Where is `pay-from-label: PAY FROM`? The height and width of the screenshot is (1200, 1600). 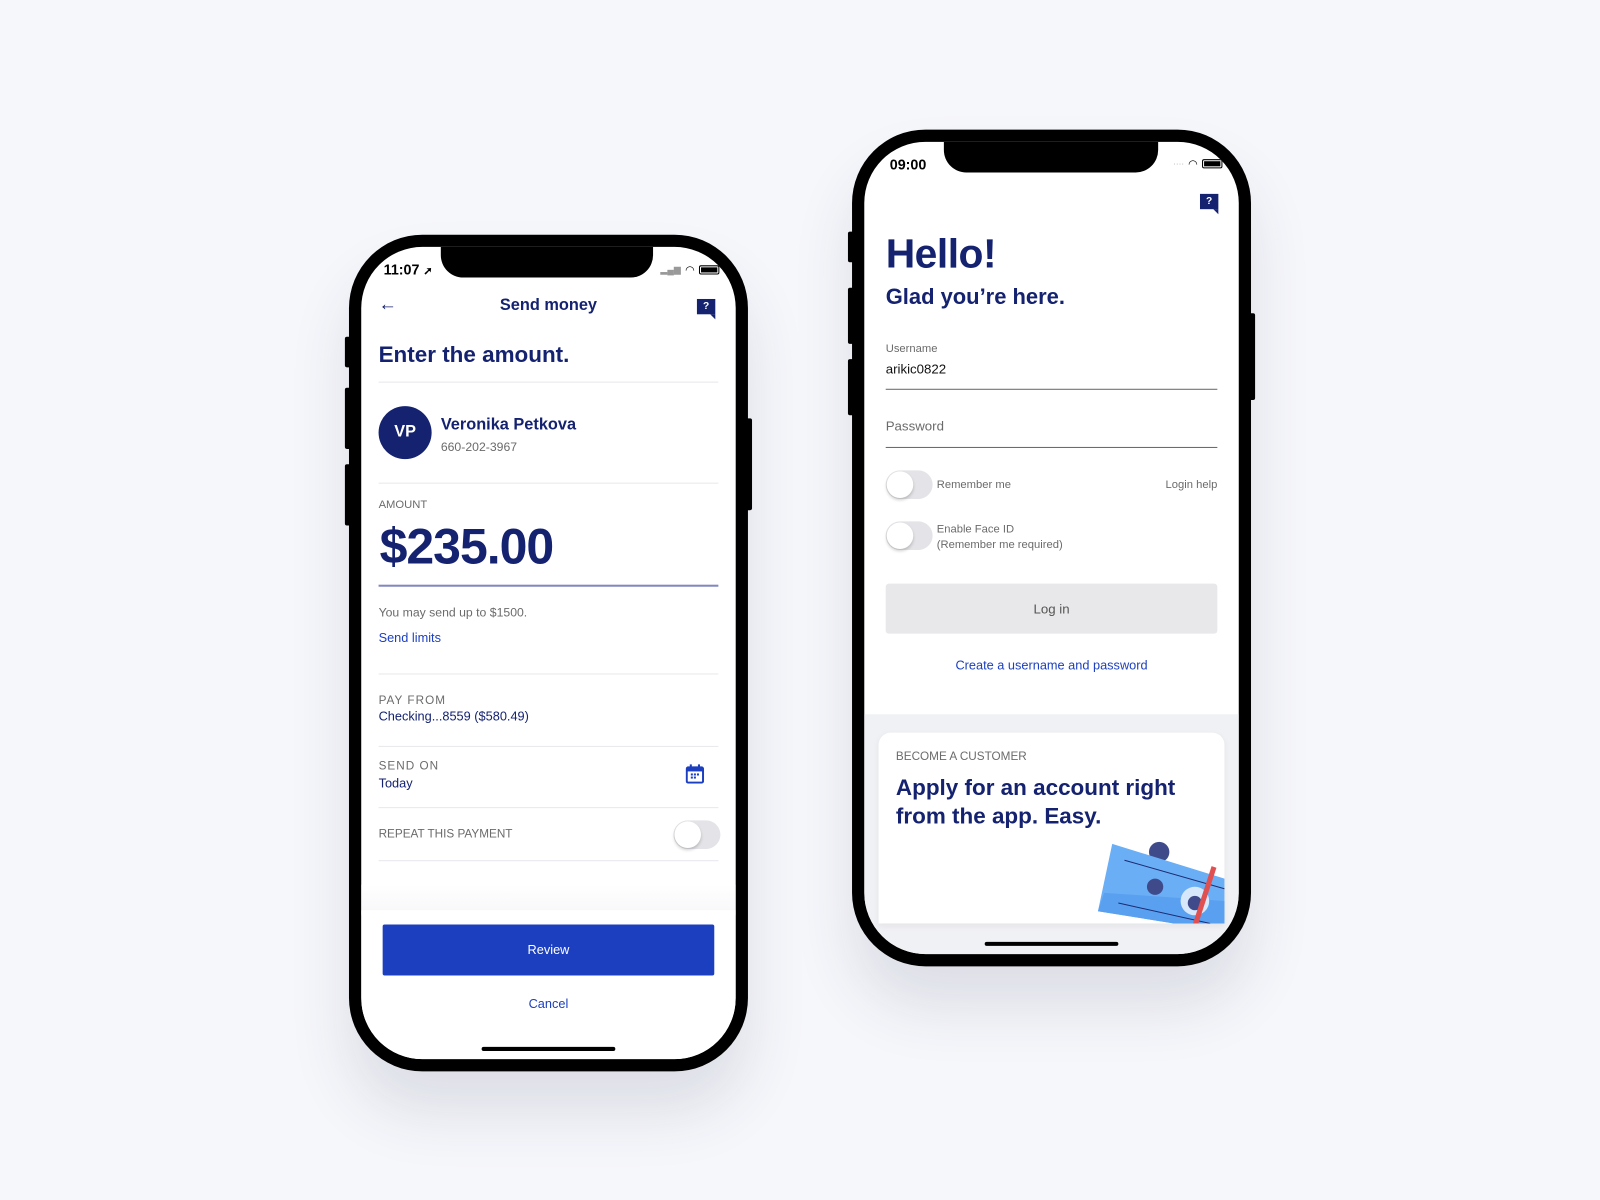 pay-from-label: PAY FROM is located at coordinates (412, 701).